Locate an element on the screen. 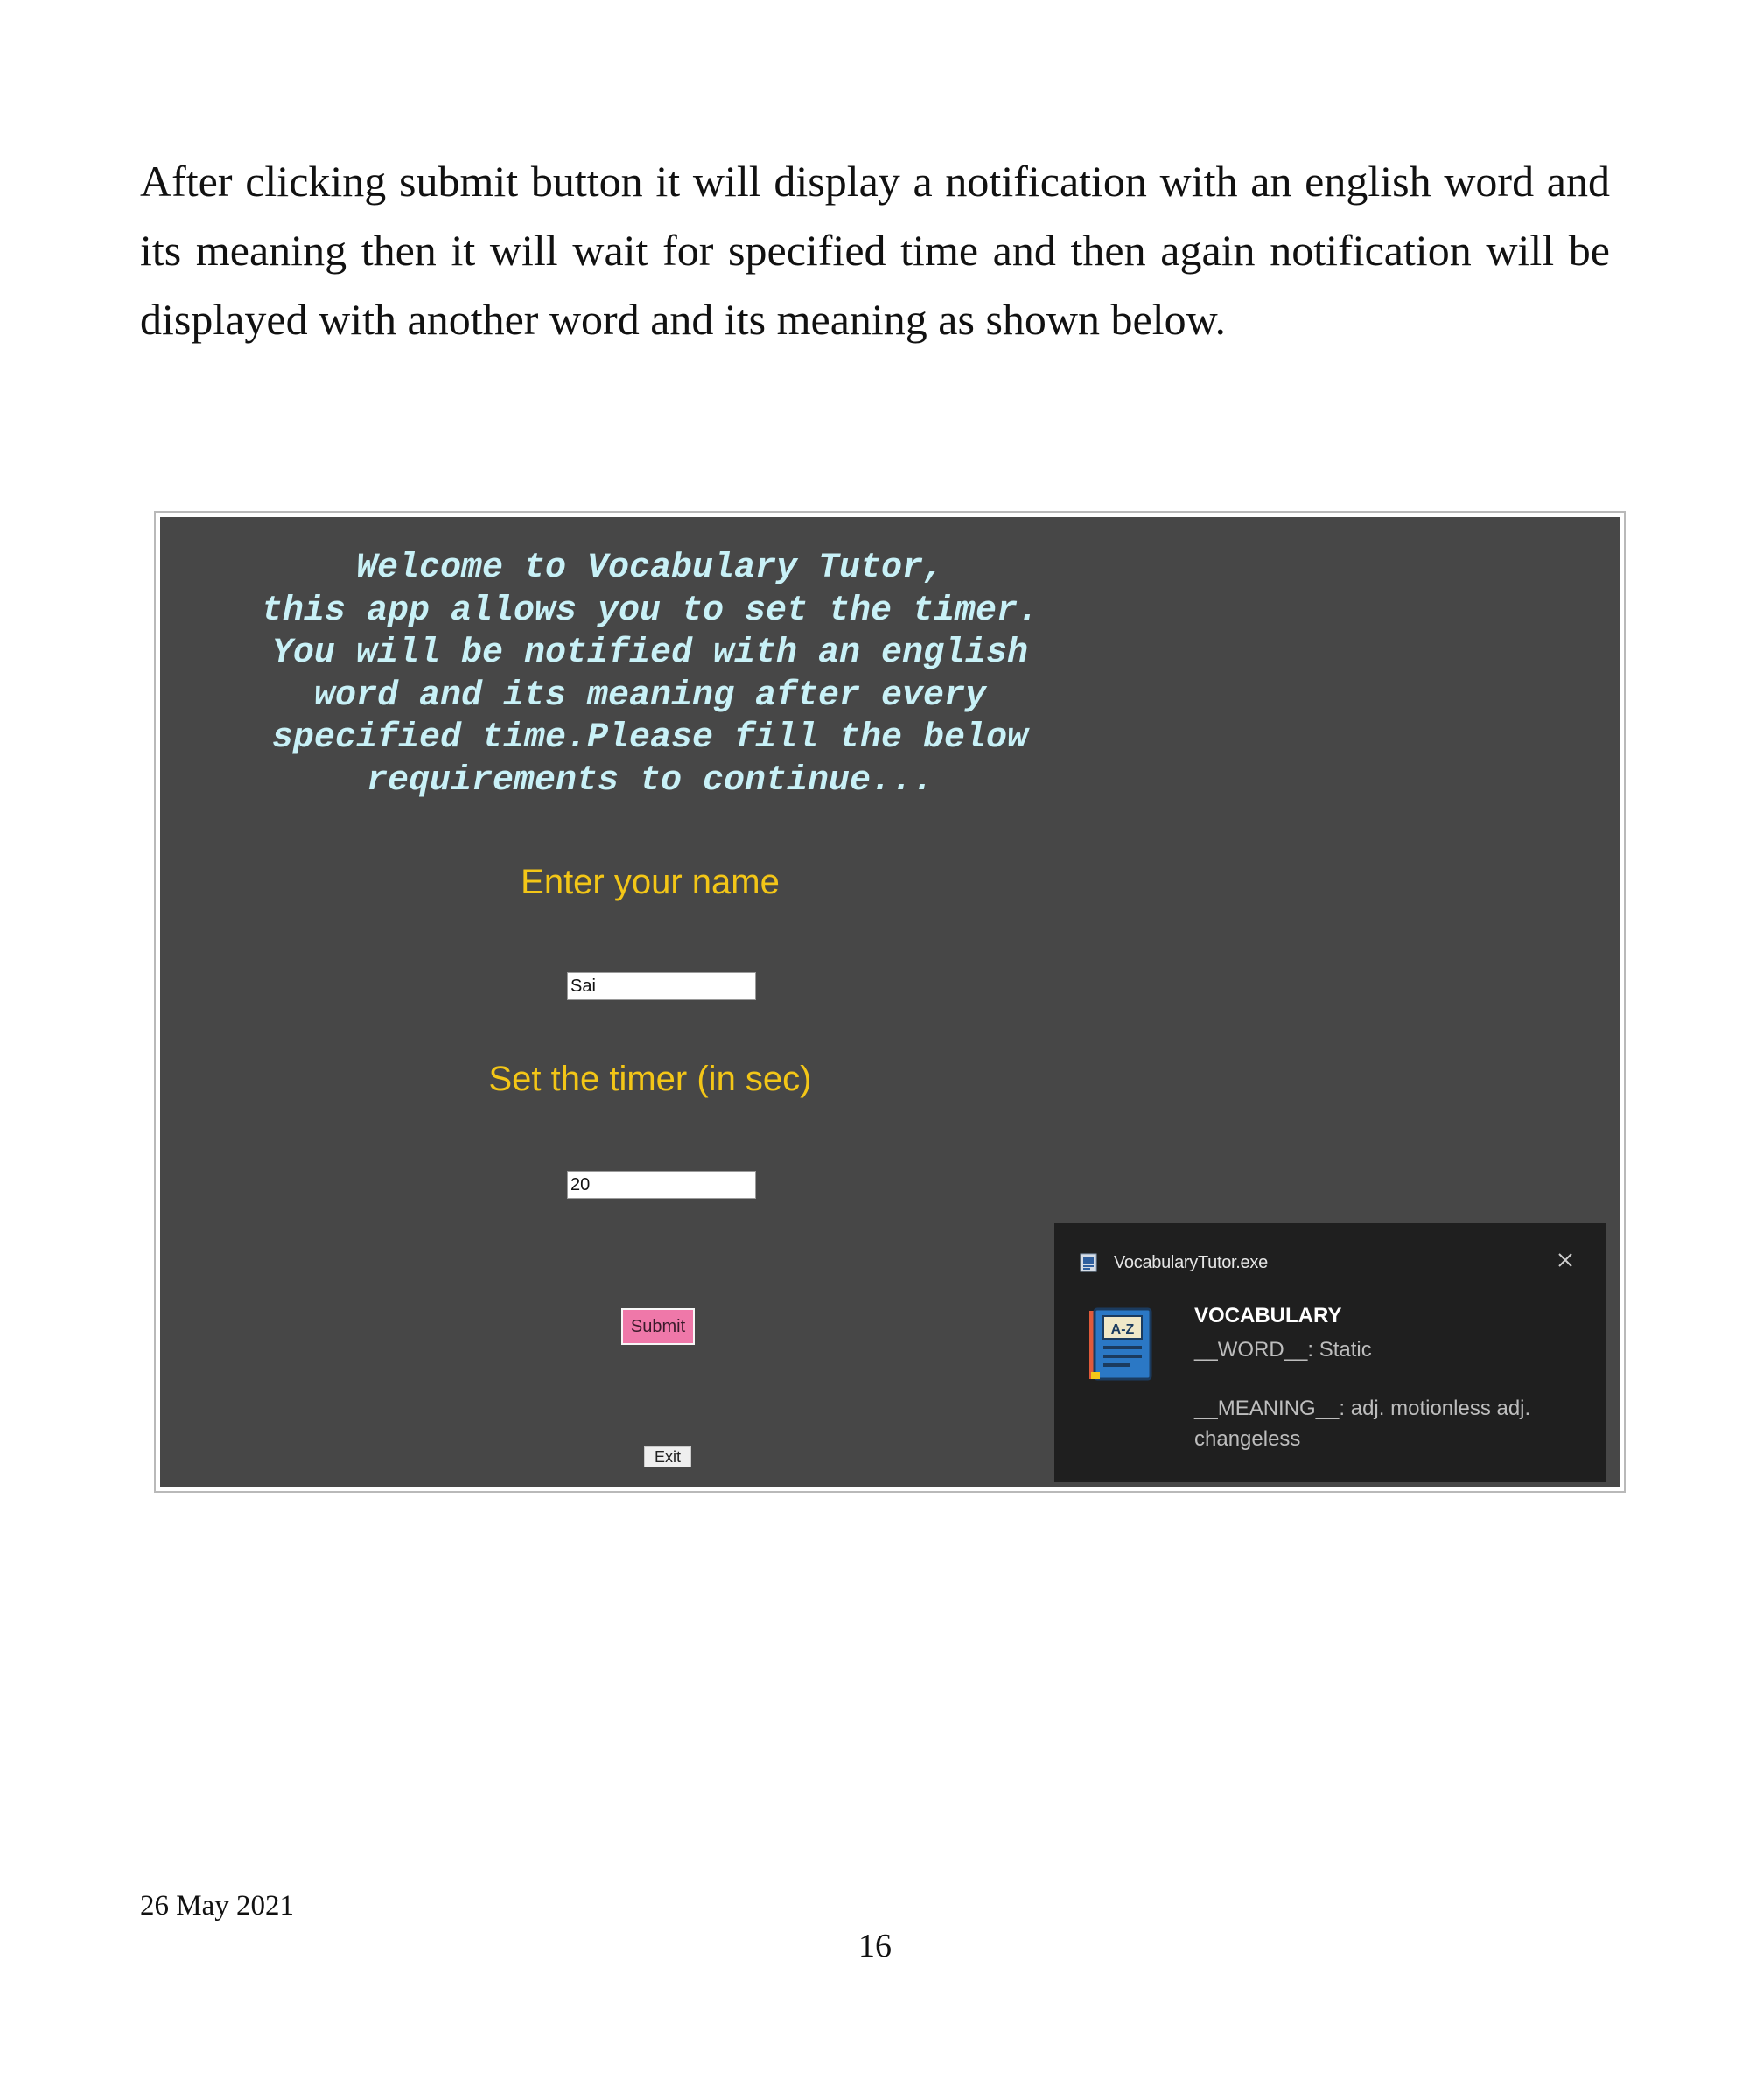 The image size is (1750, 2100). name-label: Enter your name is located at coordinates (650, 882).